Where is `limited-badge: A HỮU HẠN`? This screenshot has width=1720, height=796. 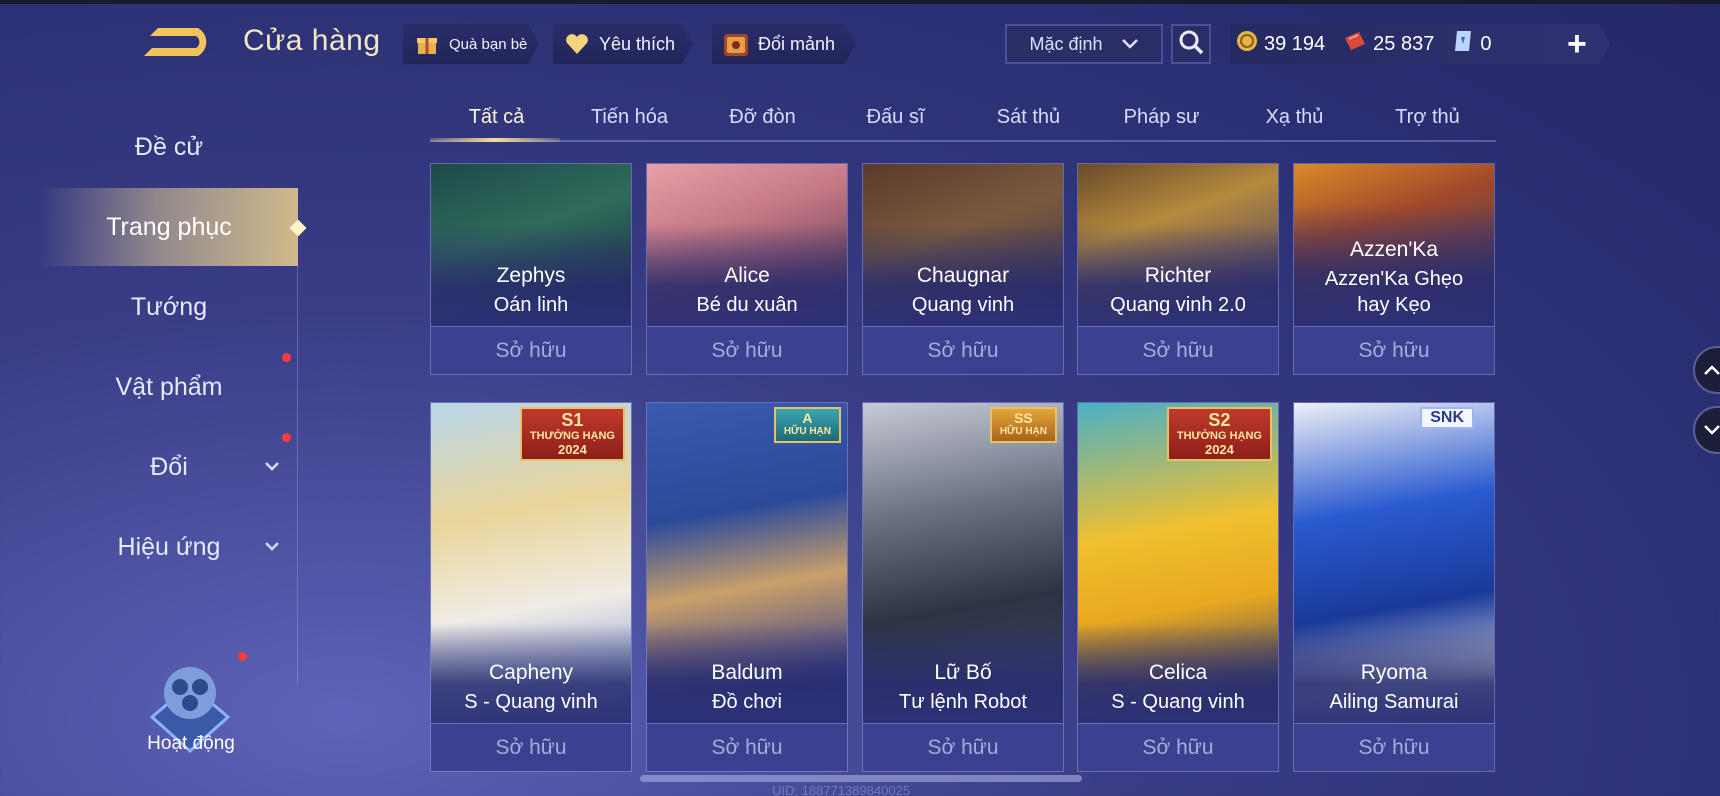 limited-badge: A HỮU HẠN is located at coordinates (807, 425).